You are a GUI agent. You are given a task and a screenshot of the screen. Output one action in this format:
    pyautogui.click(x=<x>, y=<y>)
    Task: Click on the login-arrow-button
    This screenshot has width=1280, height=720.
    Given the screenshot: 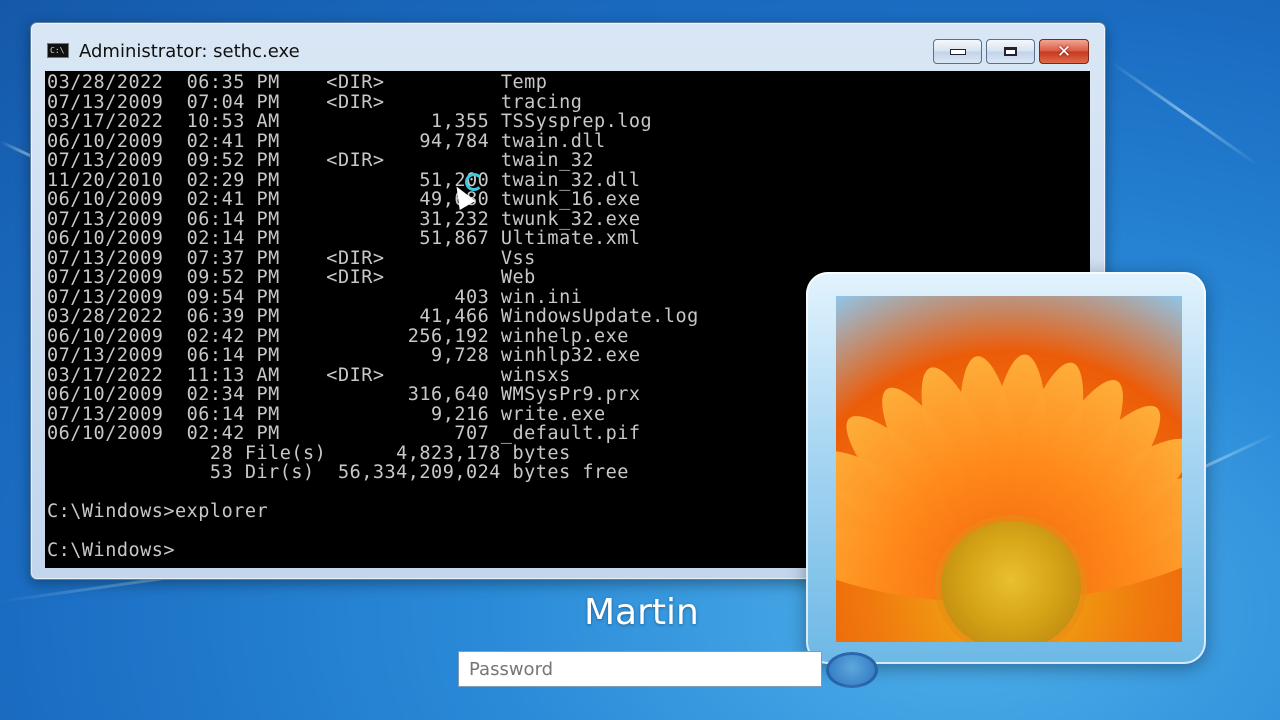 What is the action you would take?
    pyautogui.click(x=852, y=670)
    